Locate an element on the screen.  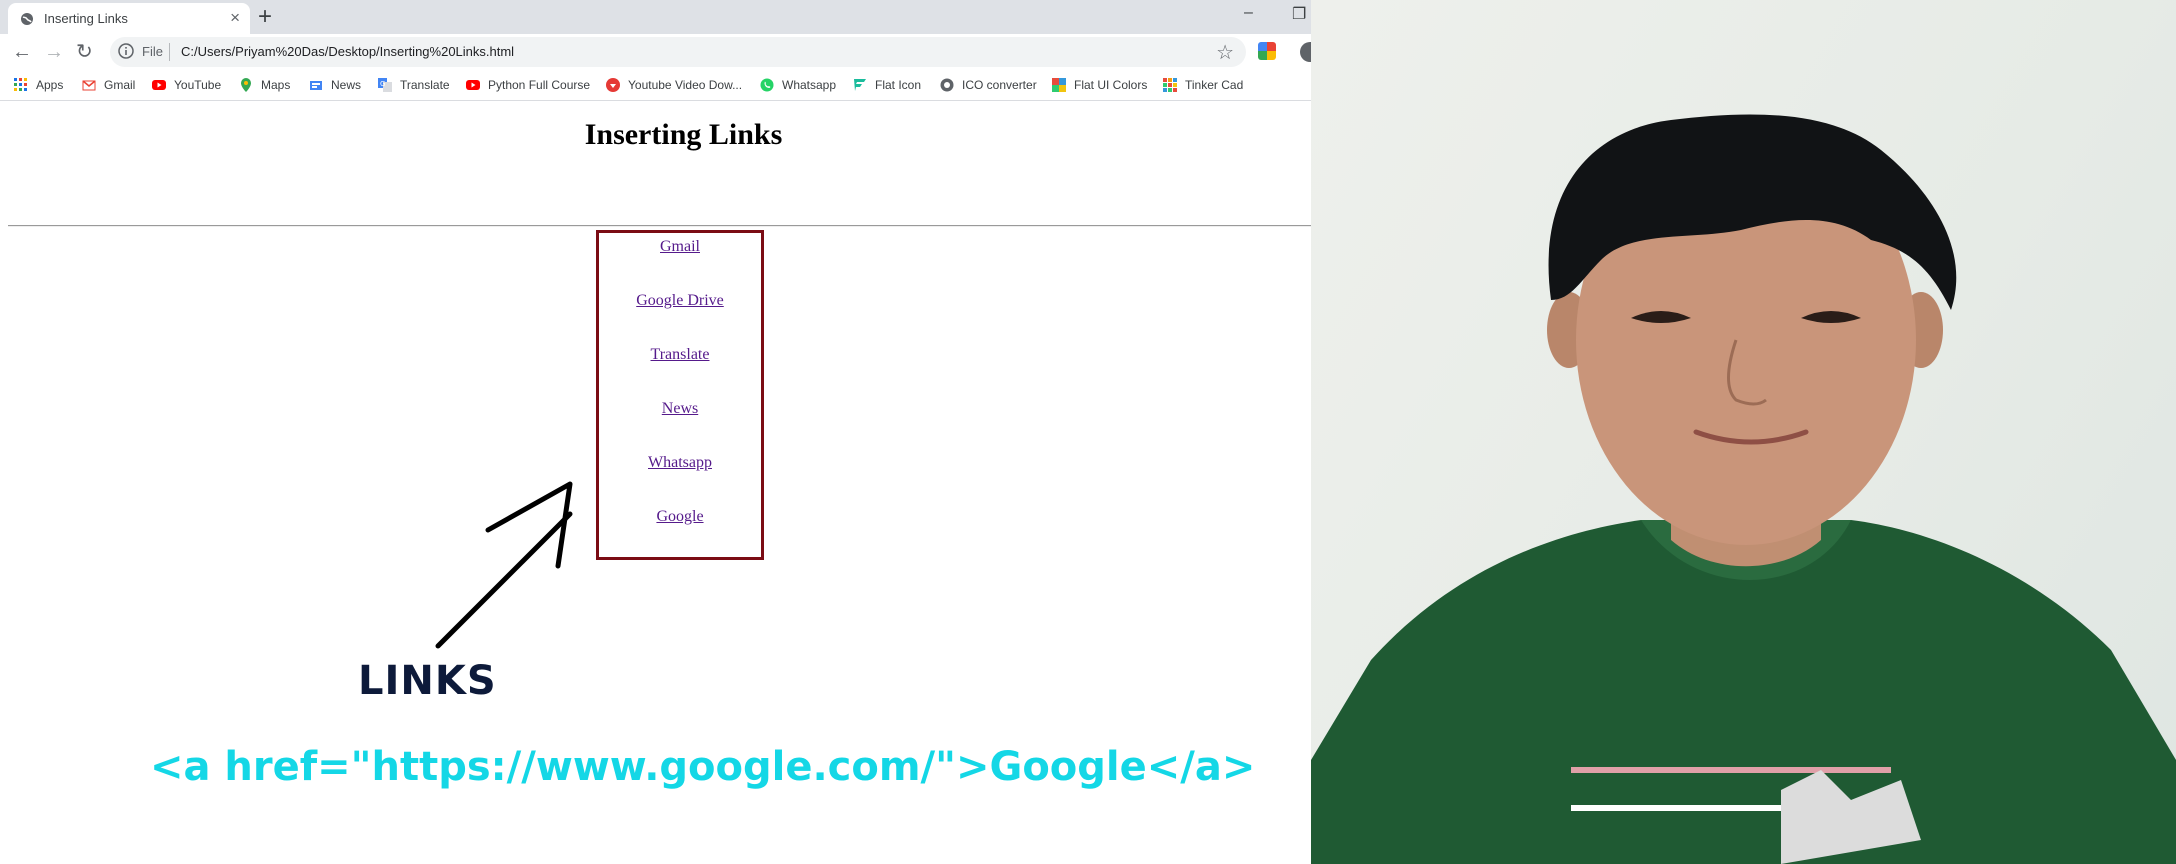
news-icon is located at coordinates (316, 85).